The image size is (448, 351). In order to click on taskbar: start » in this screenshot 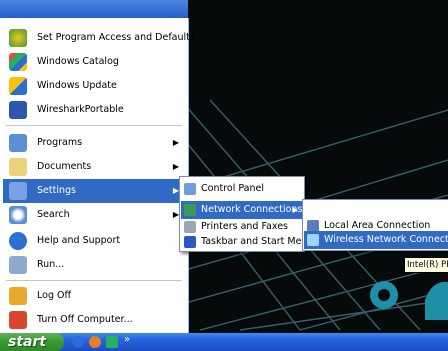, I will do `click(224, 342)`.